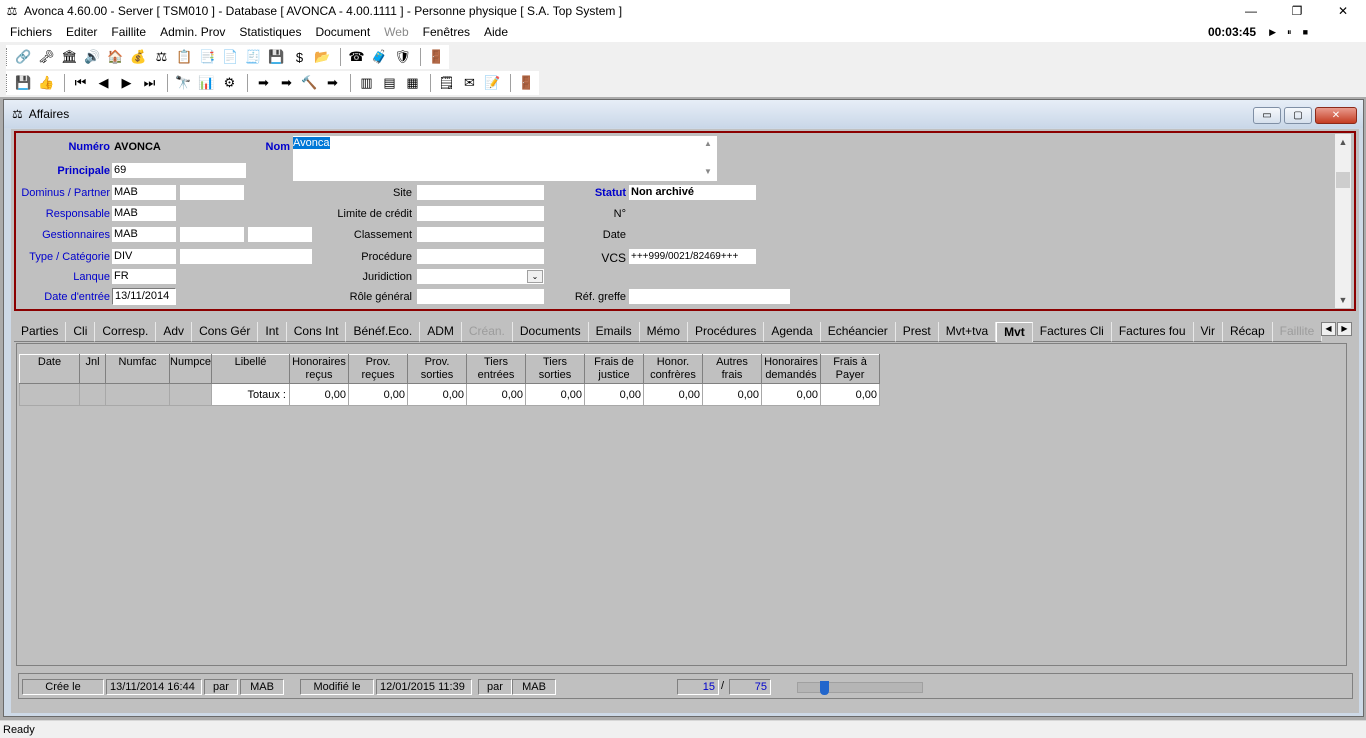 The width and height of the screenshot is (1366, 738). What do you see at coordinates (161, 57) in the screenshot?
I see `toolbar-button-toolbar1-6-icon: ⚖` at bounding box center [161, 57].